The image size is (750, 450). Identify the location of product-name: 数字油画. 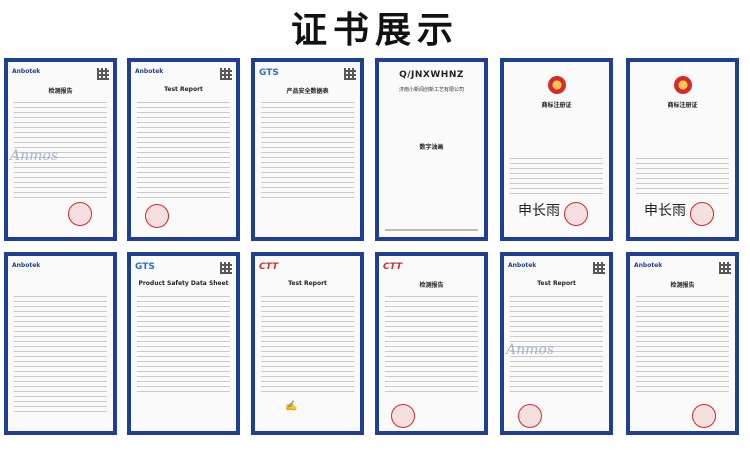
(431, 147).